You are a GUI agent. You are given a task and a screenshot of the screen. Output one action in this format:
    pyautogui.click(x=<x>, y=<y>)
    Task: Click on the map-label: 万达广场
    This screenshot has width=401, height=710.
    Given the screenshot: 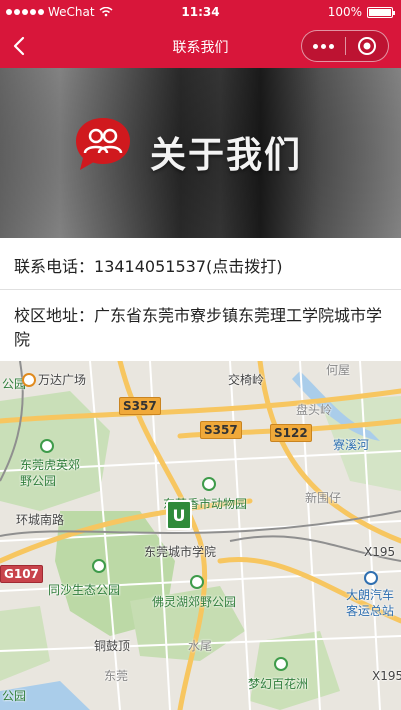 What is the action you would take?
    pyautogui.click(x=62, y=380)
    